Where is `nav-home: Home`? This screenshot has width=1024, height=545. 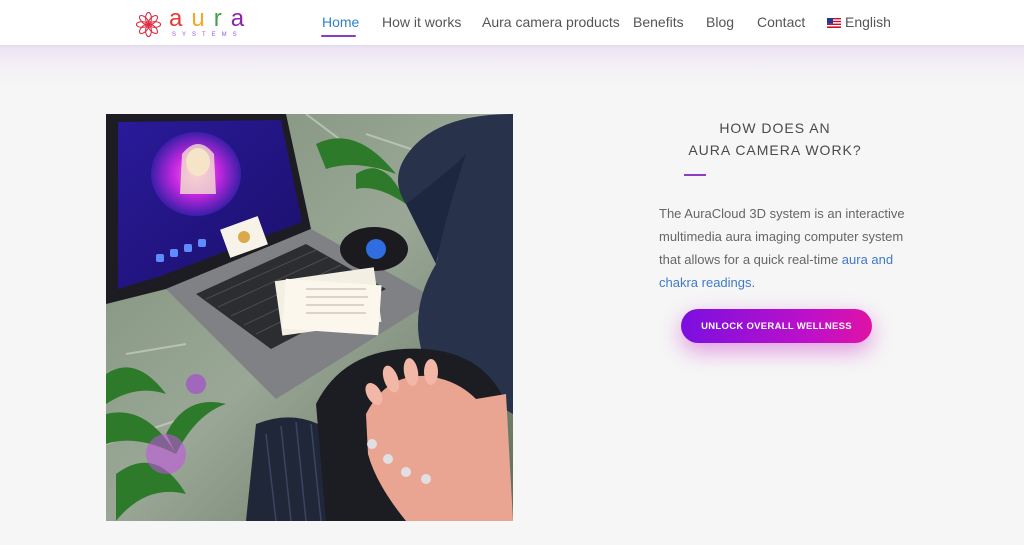
nav-home: Home is located at coordinates (340, 22).